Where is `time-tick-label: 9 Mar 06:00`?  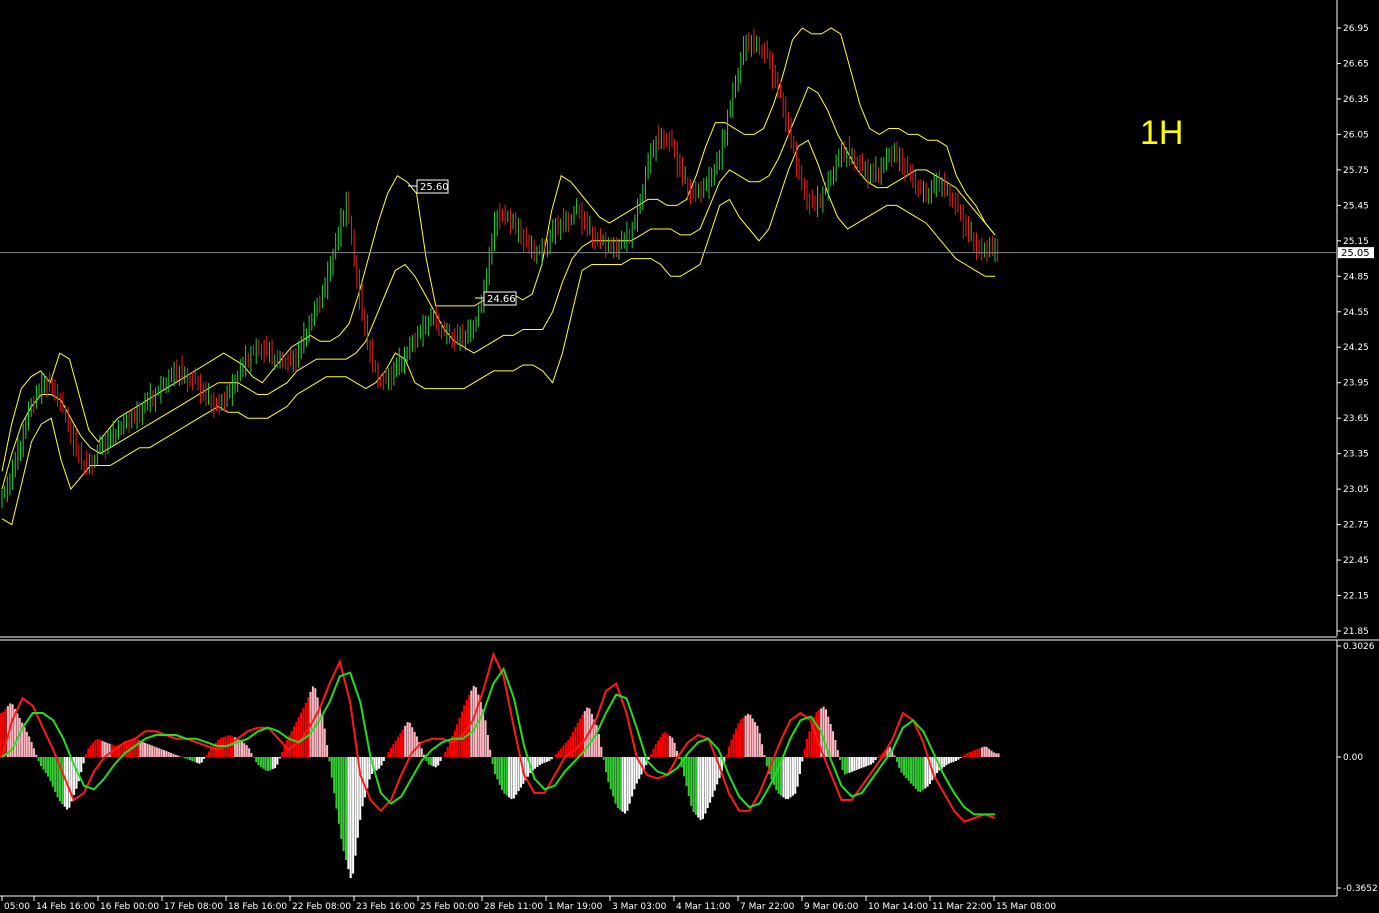
time-tick-label: 9 Mar 06:00 is located at coordinates (831, 907).